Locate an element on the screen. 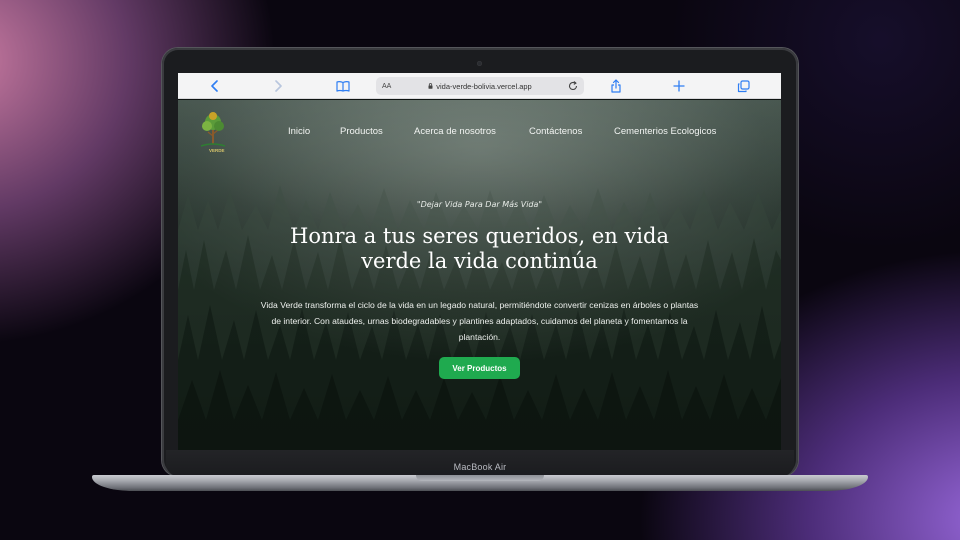 The height and width of the screenshot is (540, 960). nav-cementerios: Cementerios Ecologicos is located at coordinates (665, 131).